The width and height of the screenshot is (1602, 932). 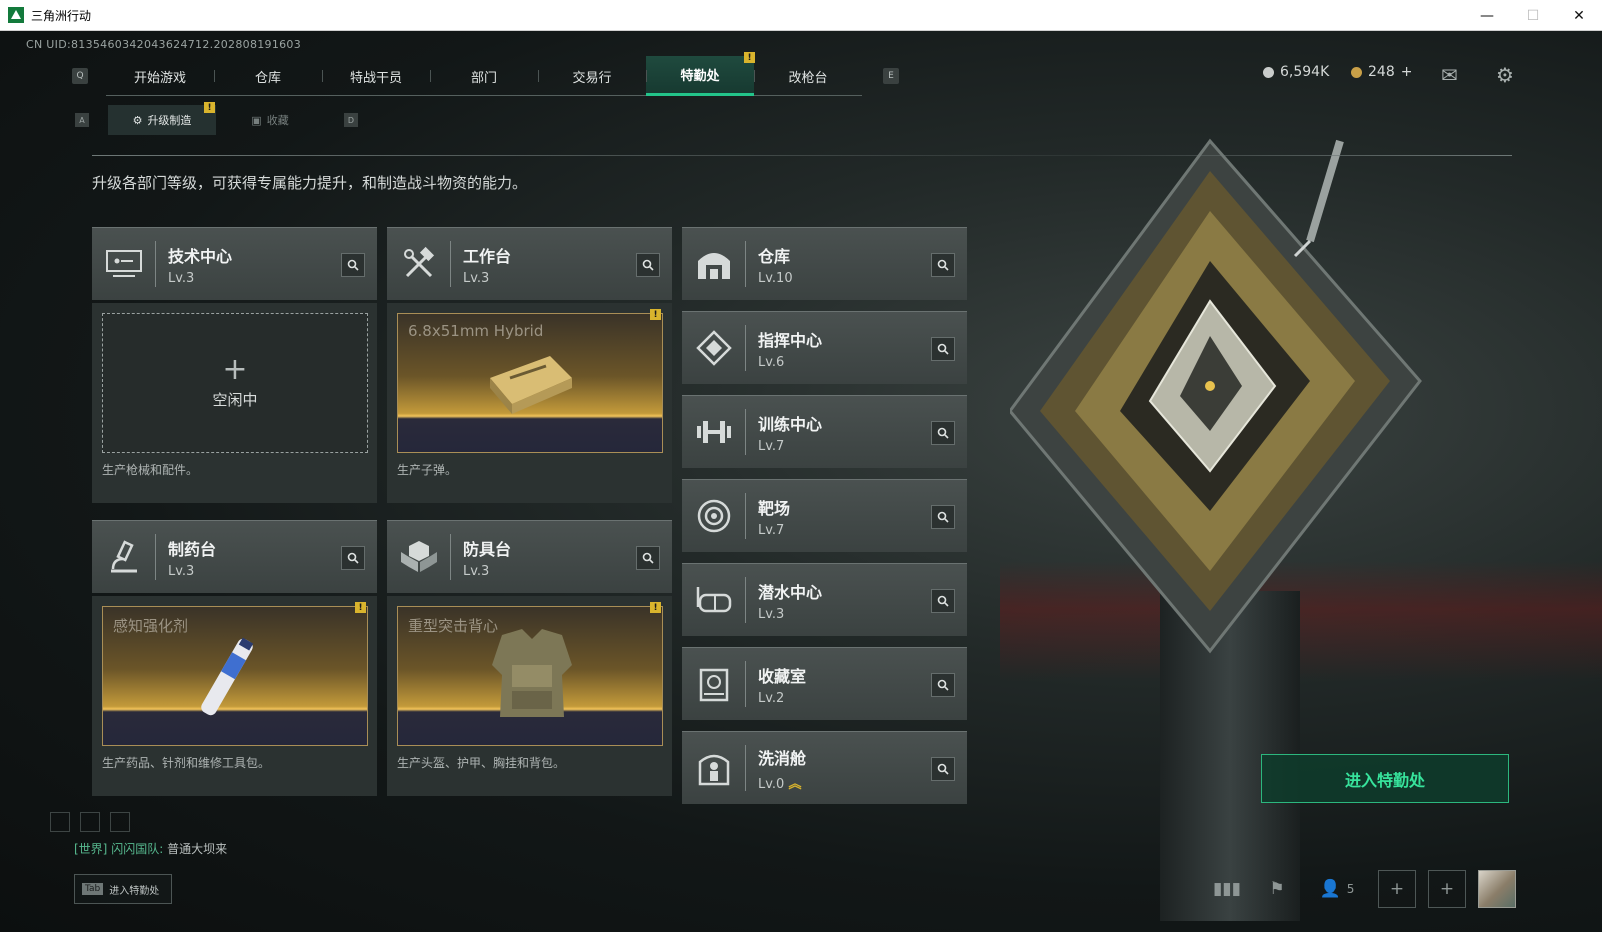 What do you see at coordinates (790, 592) in the screenshot?
I see `facility-name: 潜水中心` at bounding box center [790, 592].